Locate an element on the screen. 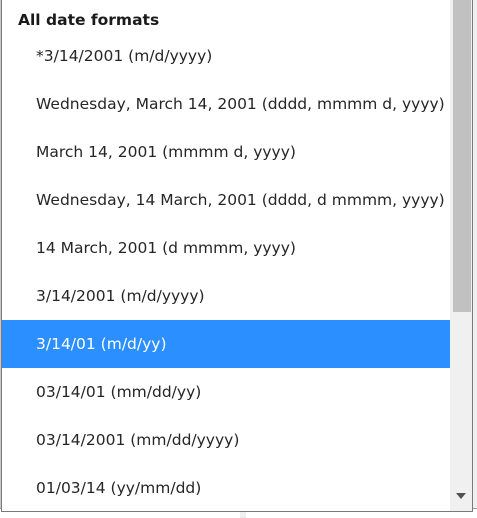 The width and height of the screenshot is (477, 518). date-format-option: 03/14/2001 (mm/dd/yyyy) is located at coordinates (226, 440).